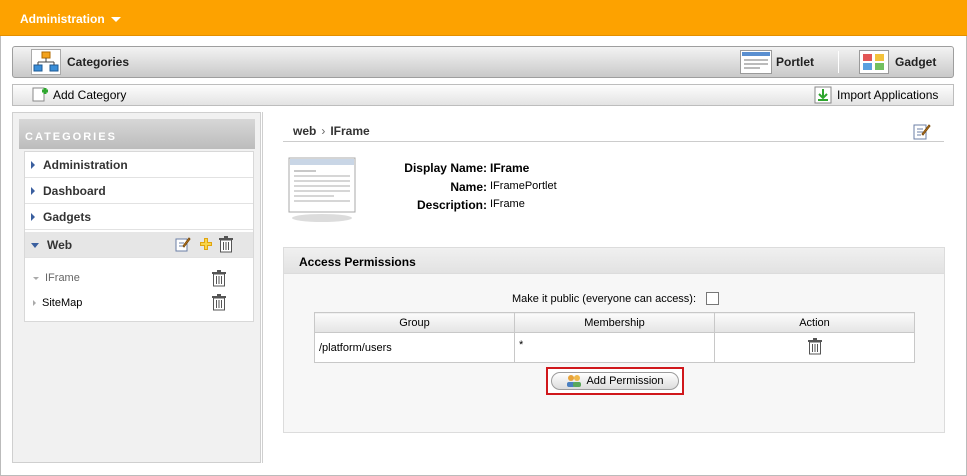 This screenshot has width=967, height=476. Describe the element at coordinates (137, 134) in the screenshot. I see `categories-heading: CATEGORIES` at that location.